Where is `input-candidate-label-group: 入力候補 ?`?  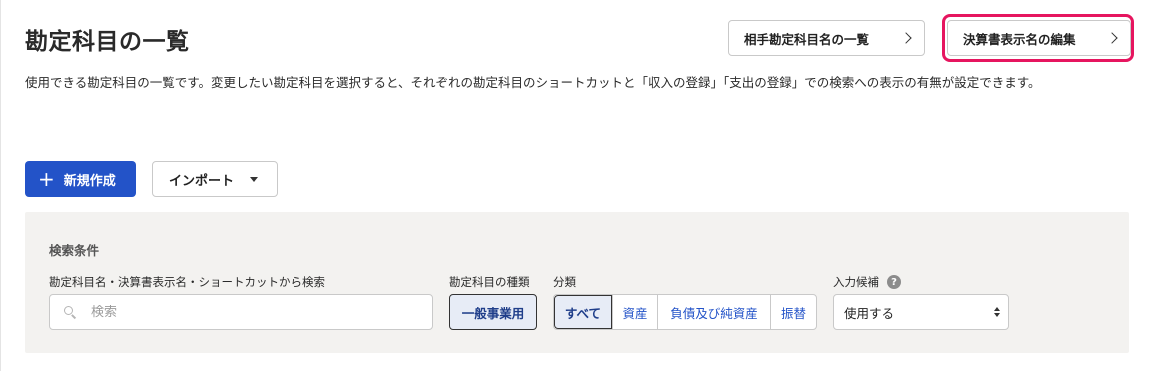
input-candidate-label-group: 入力候補 ? is located at coordinates (867, 282).